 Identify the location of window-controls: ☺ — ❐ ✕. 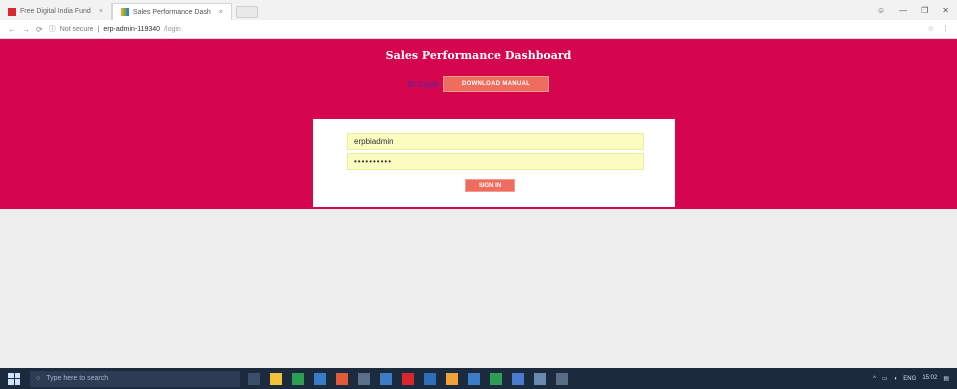
(917, 10).